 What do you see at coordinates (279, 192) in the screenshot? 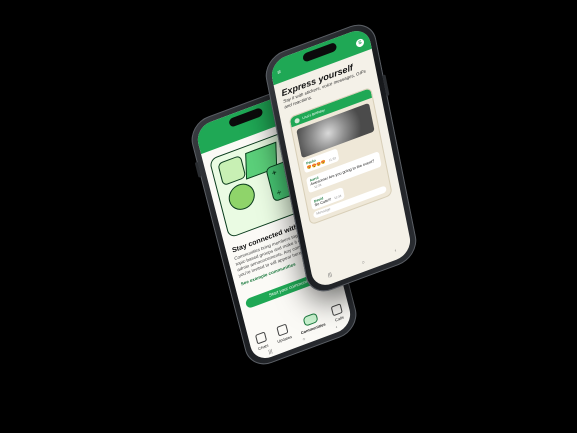
I see `divide-symbol: ÷` at bounding box center [279, 192].